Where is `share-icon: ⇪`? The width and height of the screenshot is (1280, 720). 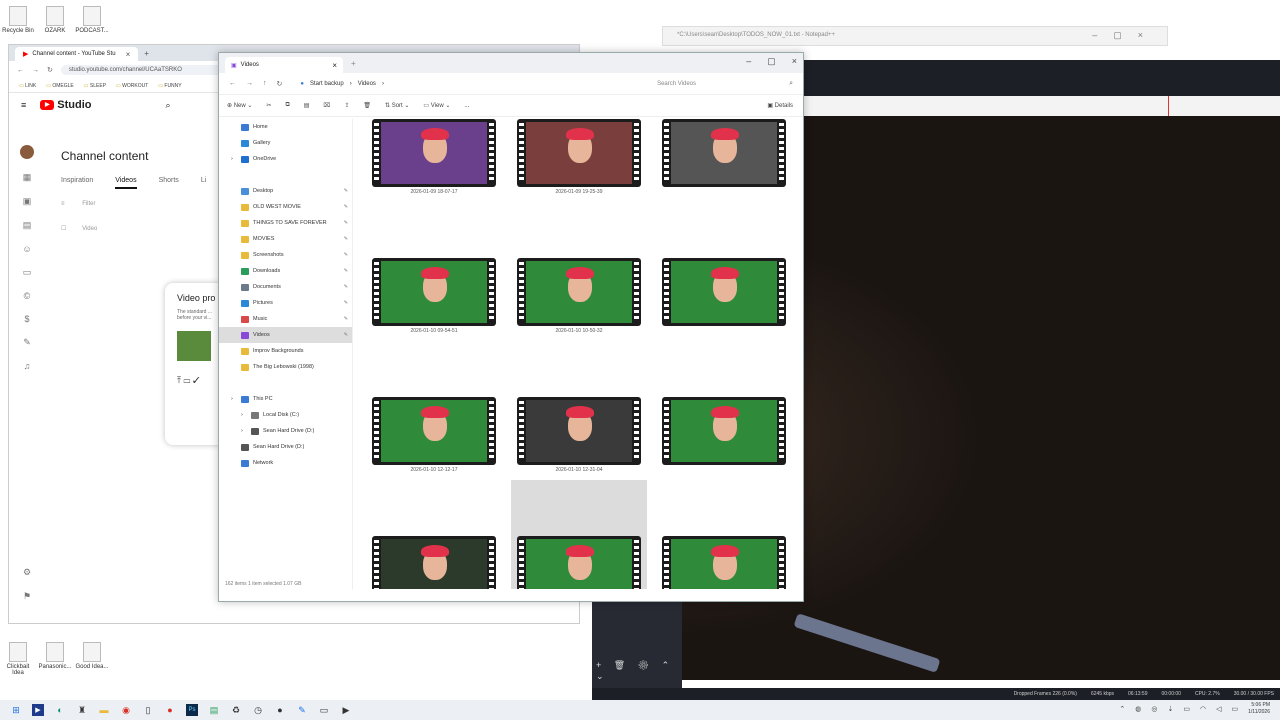
share-icon: ⇪ is located at coordinates (346, 105).